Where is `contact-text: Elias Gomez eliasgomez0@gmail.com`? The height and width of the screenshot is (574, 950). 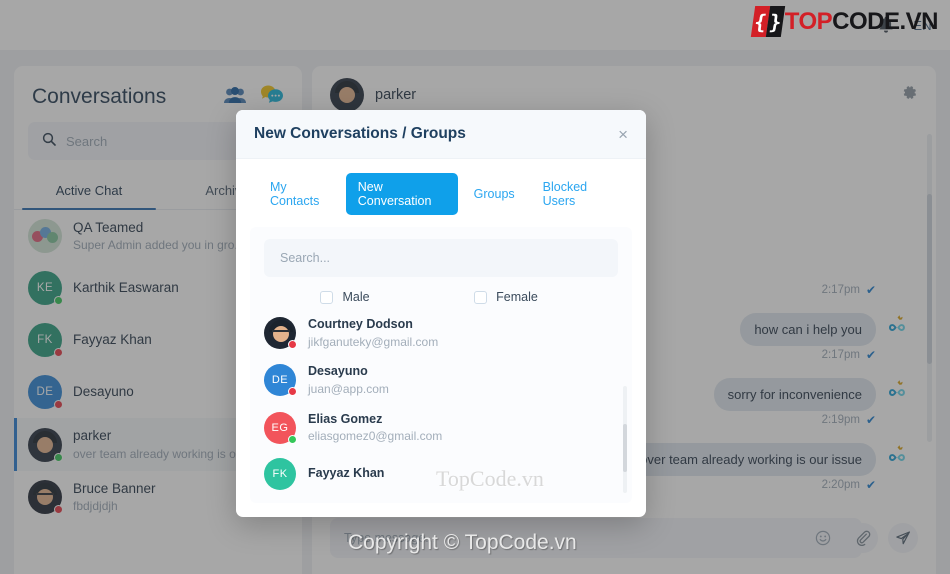 contact-text: Elias Gomez eliasgomez0@gmail.com is located at coordinates (375, 428).